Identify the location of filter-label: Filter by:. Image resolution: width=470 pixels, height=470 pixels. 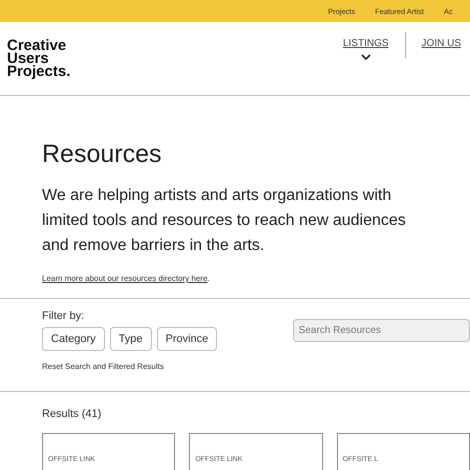
(64, 316).